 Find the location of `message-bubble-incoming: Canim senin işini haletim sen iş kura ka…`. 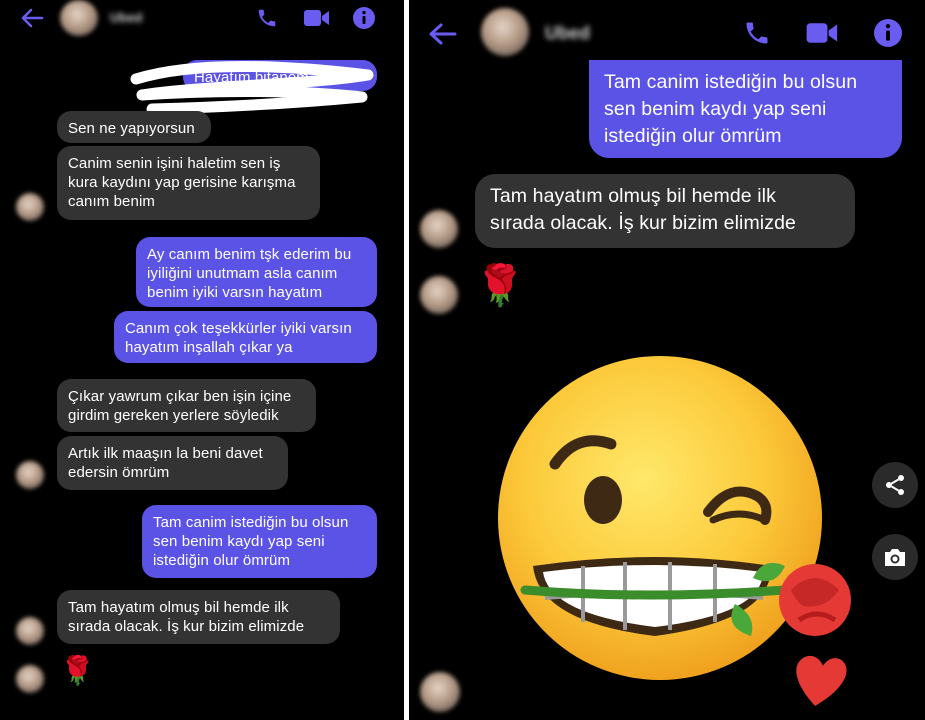

message-bubble-incoming: Canim senin işini haletim sen iş kura ka… is located at coordinates (188, 183).